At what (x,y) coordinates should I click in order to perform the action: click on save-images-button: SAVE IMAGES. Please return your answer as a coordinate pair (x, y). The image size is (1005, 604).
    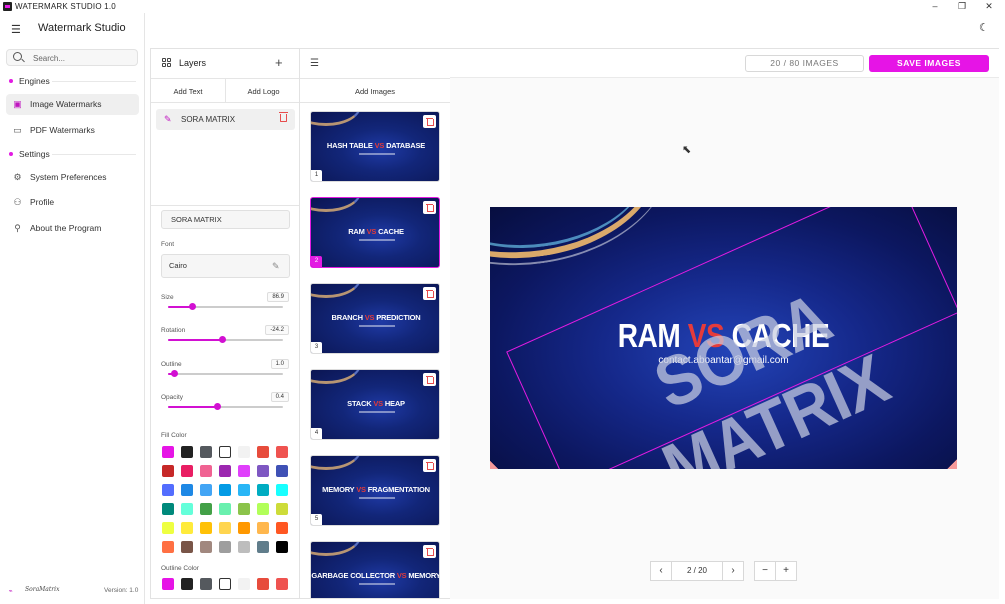
    Looking at the image, I should click on (929, 63).